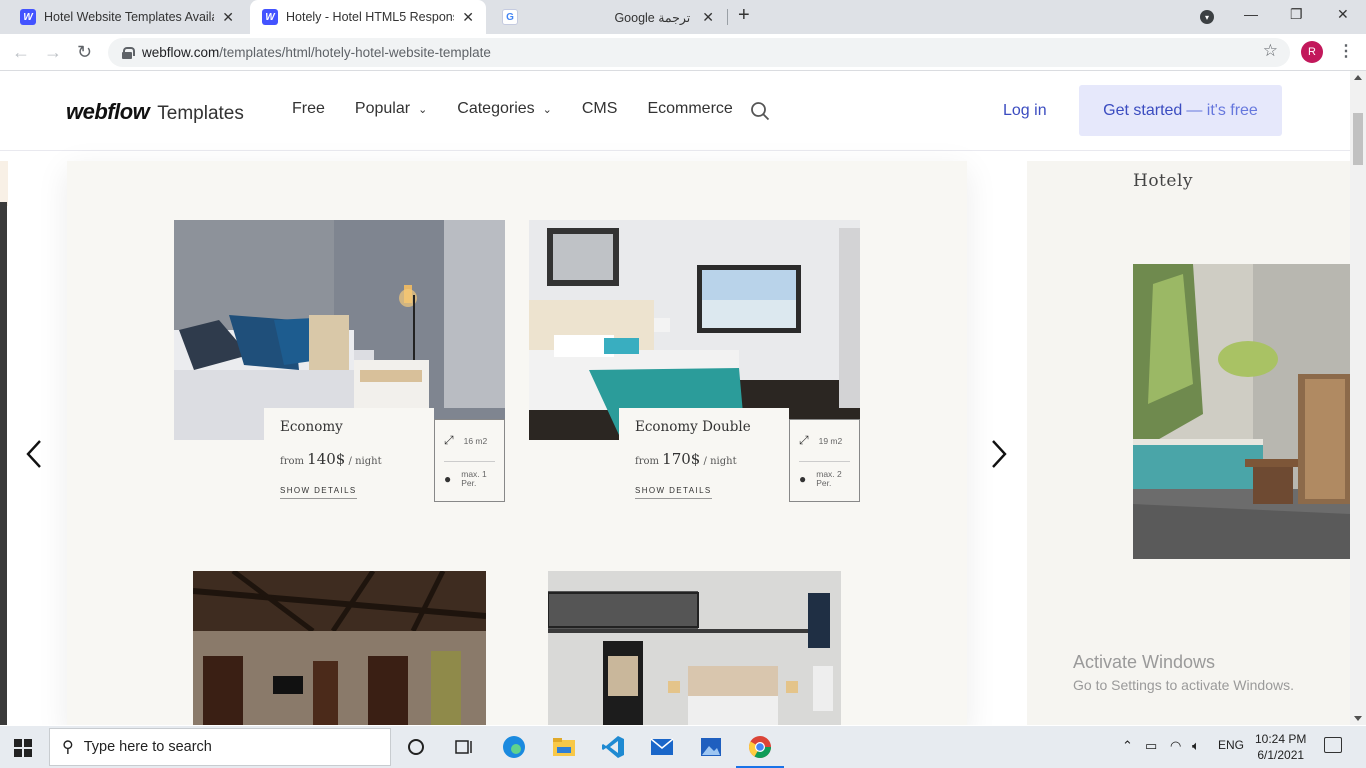 The image size is (1366, 768). Describe the element at coordinates (68, 747) in the screenshot. I see `search-icon: ⚲` at that location.